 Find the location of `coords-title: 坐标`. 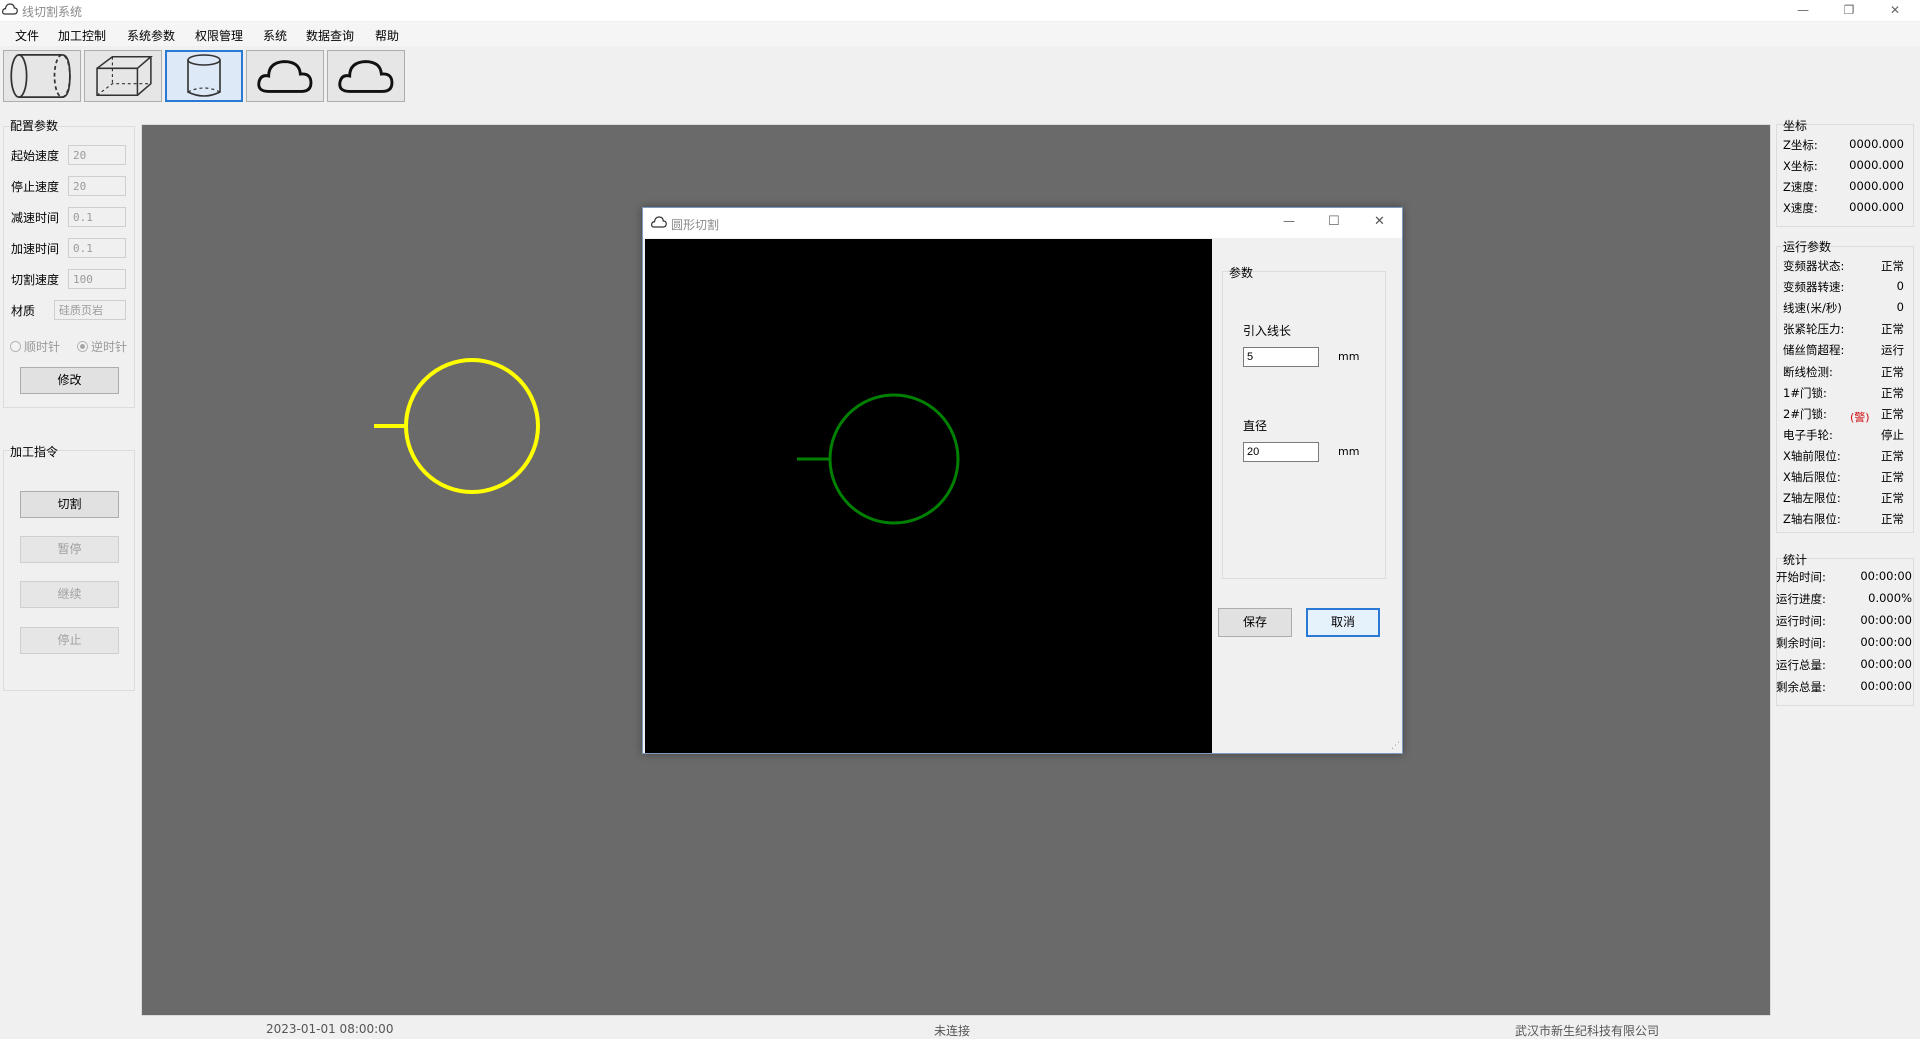

coords-title: 坐标 is located at coordinates (1795, 126).